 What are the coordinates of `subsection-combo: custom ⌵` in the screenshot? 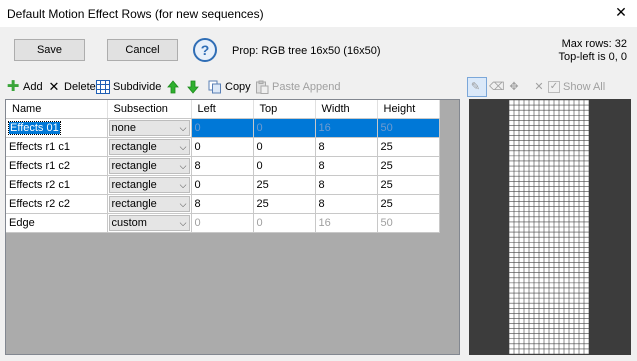 It's located at (149, 222).